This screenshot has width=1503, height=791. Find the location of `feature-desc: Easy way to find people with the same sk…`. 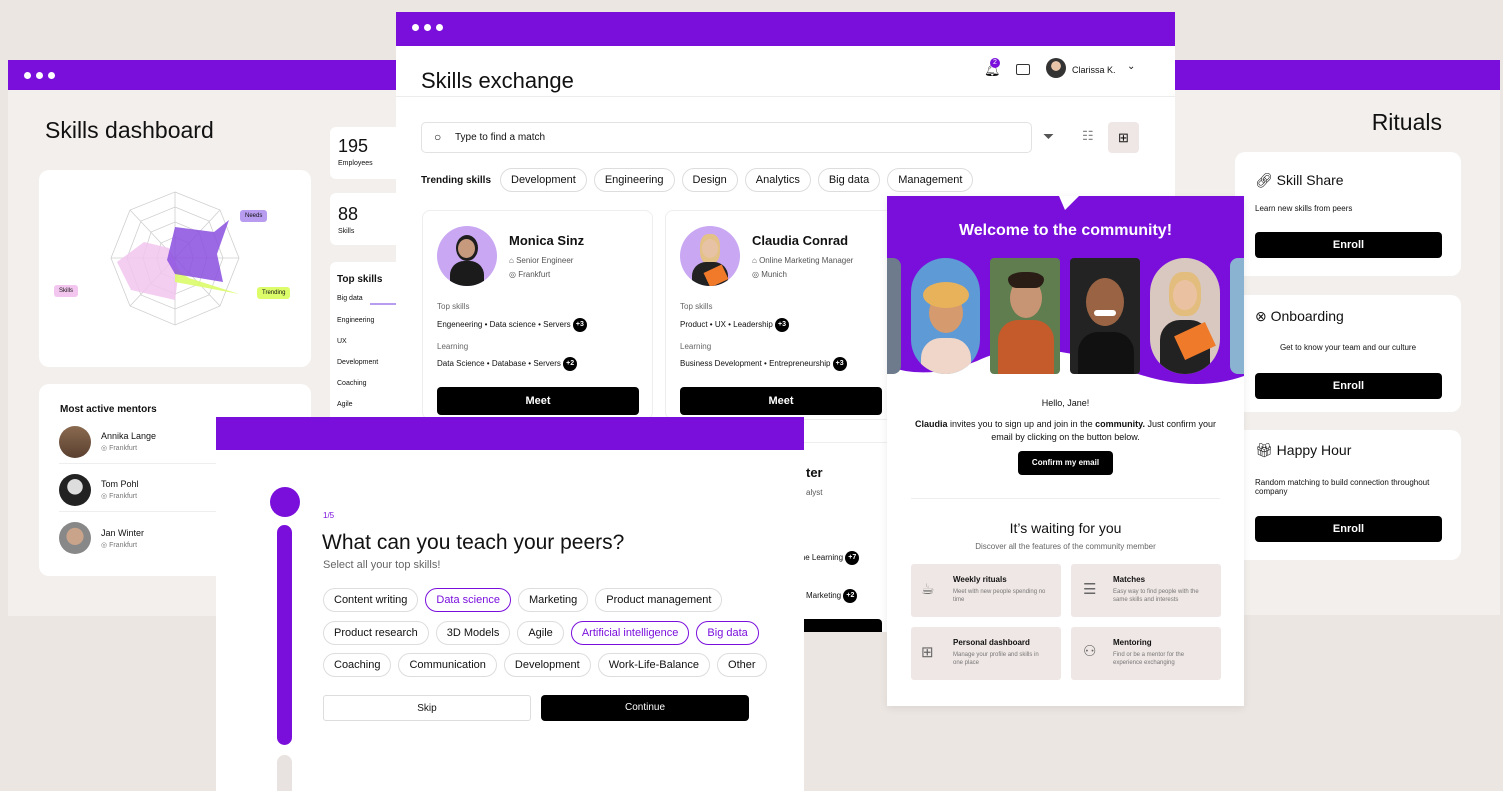

feature-desc: Easy way to find people with the same sk… is located at coordinates (1156, 596).